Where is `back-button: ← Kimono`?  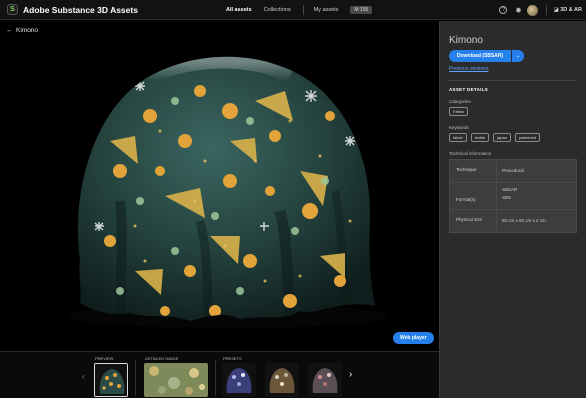
back-button: ← Kimono is located at coordinates (22, 30).